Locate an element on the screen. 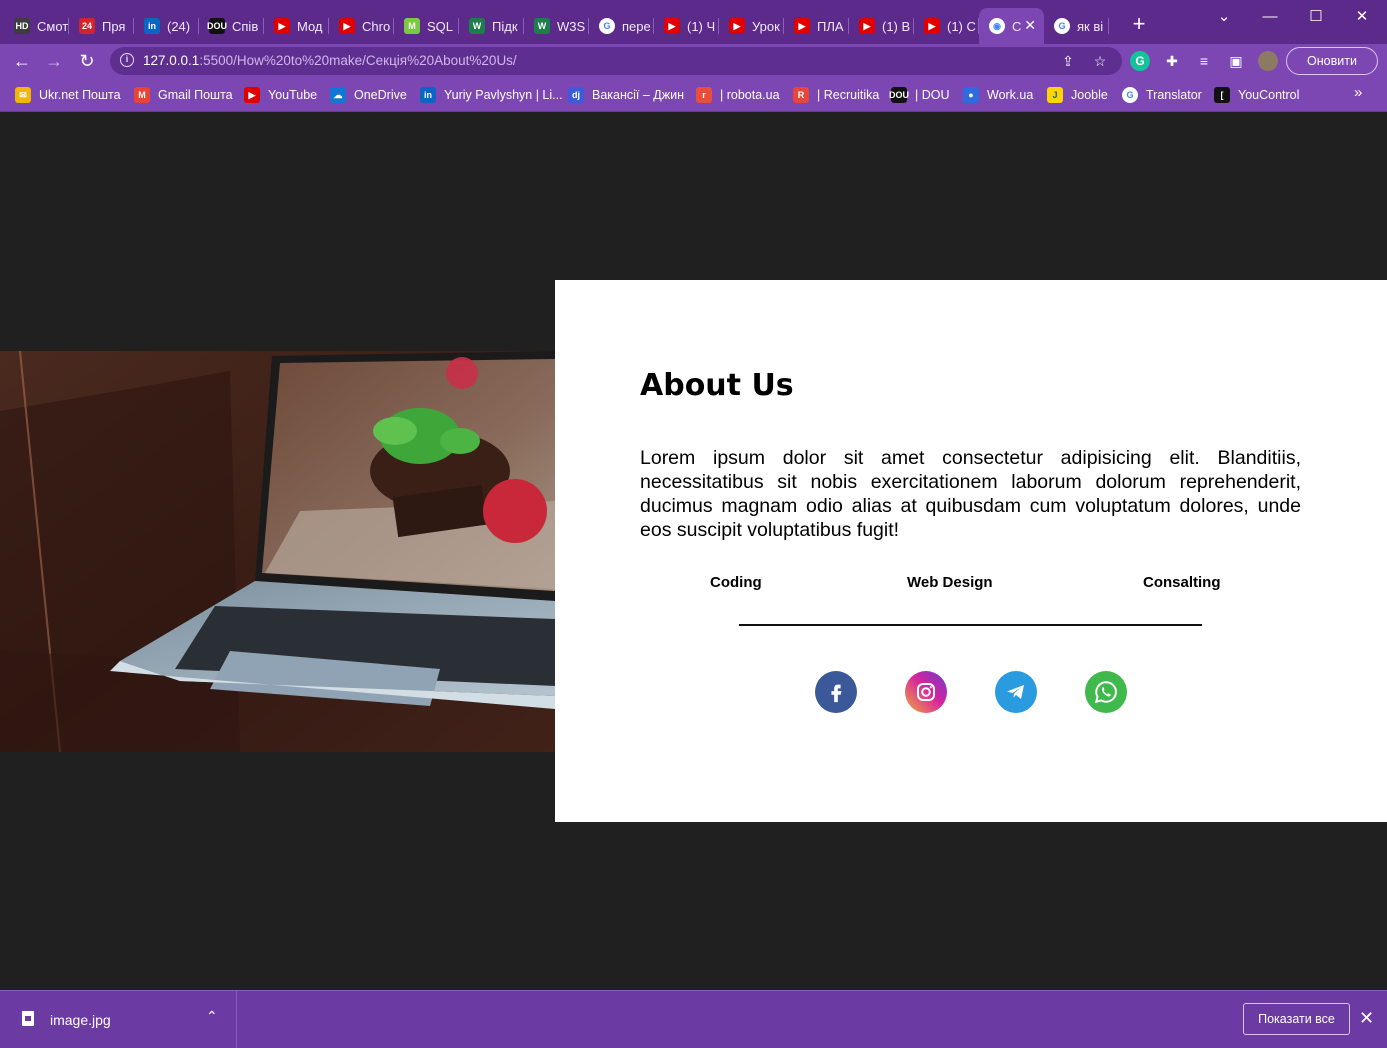  tab-title: (24) is located at coordinates (179, 26).